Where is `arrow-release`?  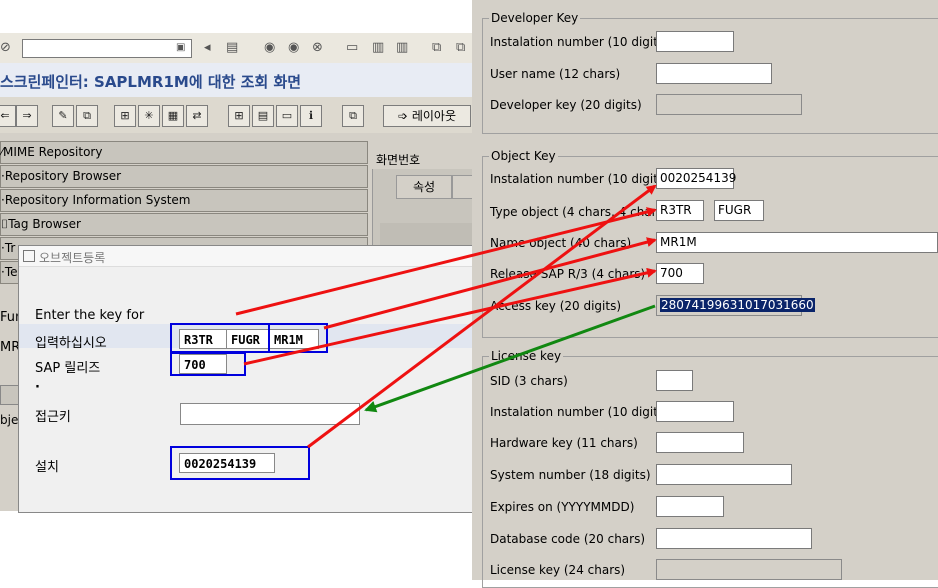
arrow-release is located at coordinates (450, 316).